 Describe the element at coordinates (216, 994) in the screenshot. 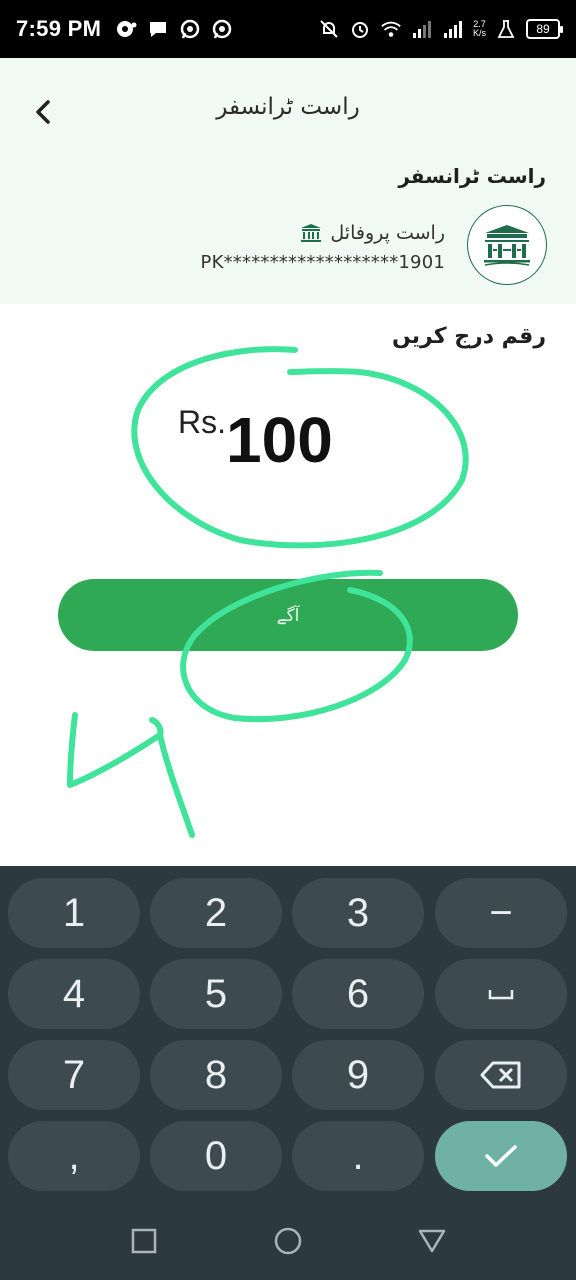

I see `key-5: 5` at that location.